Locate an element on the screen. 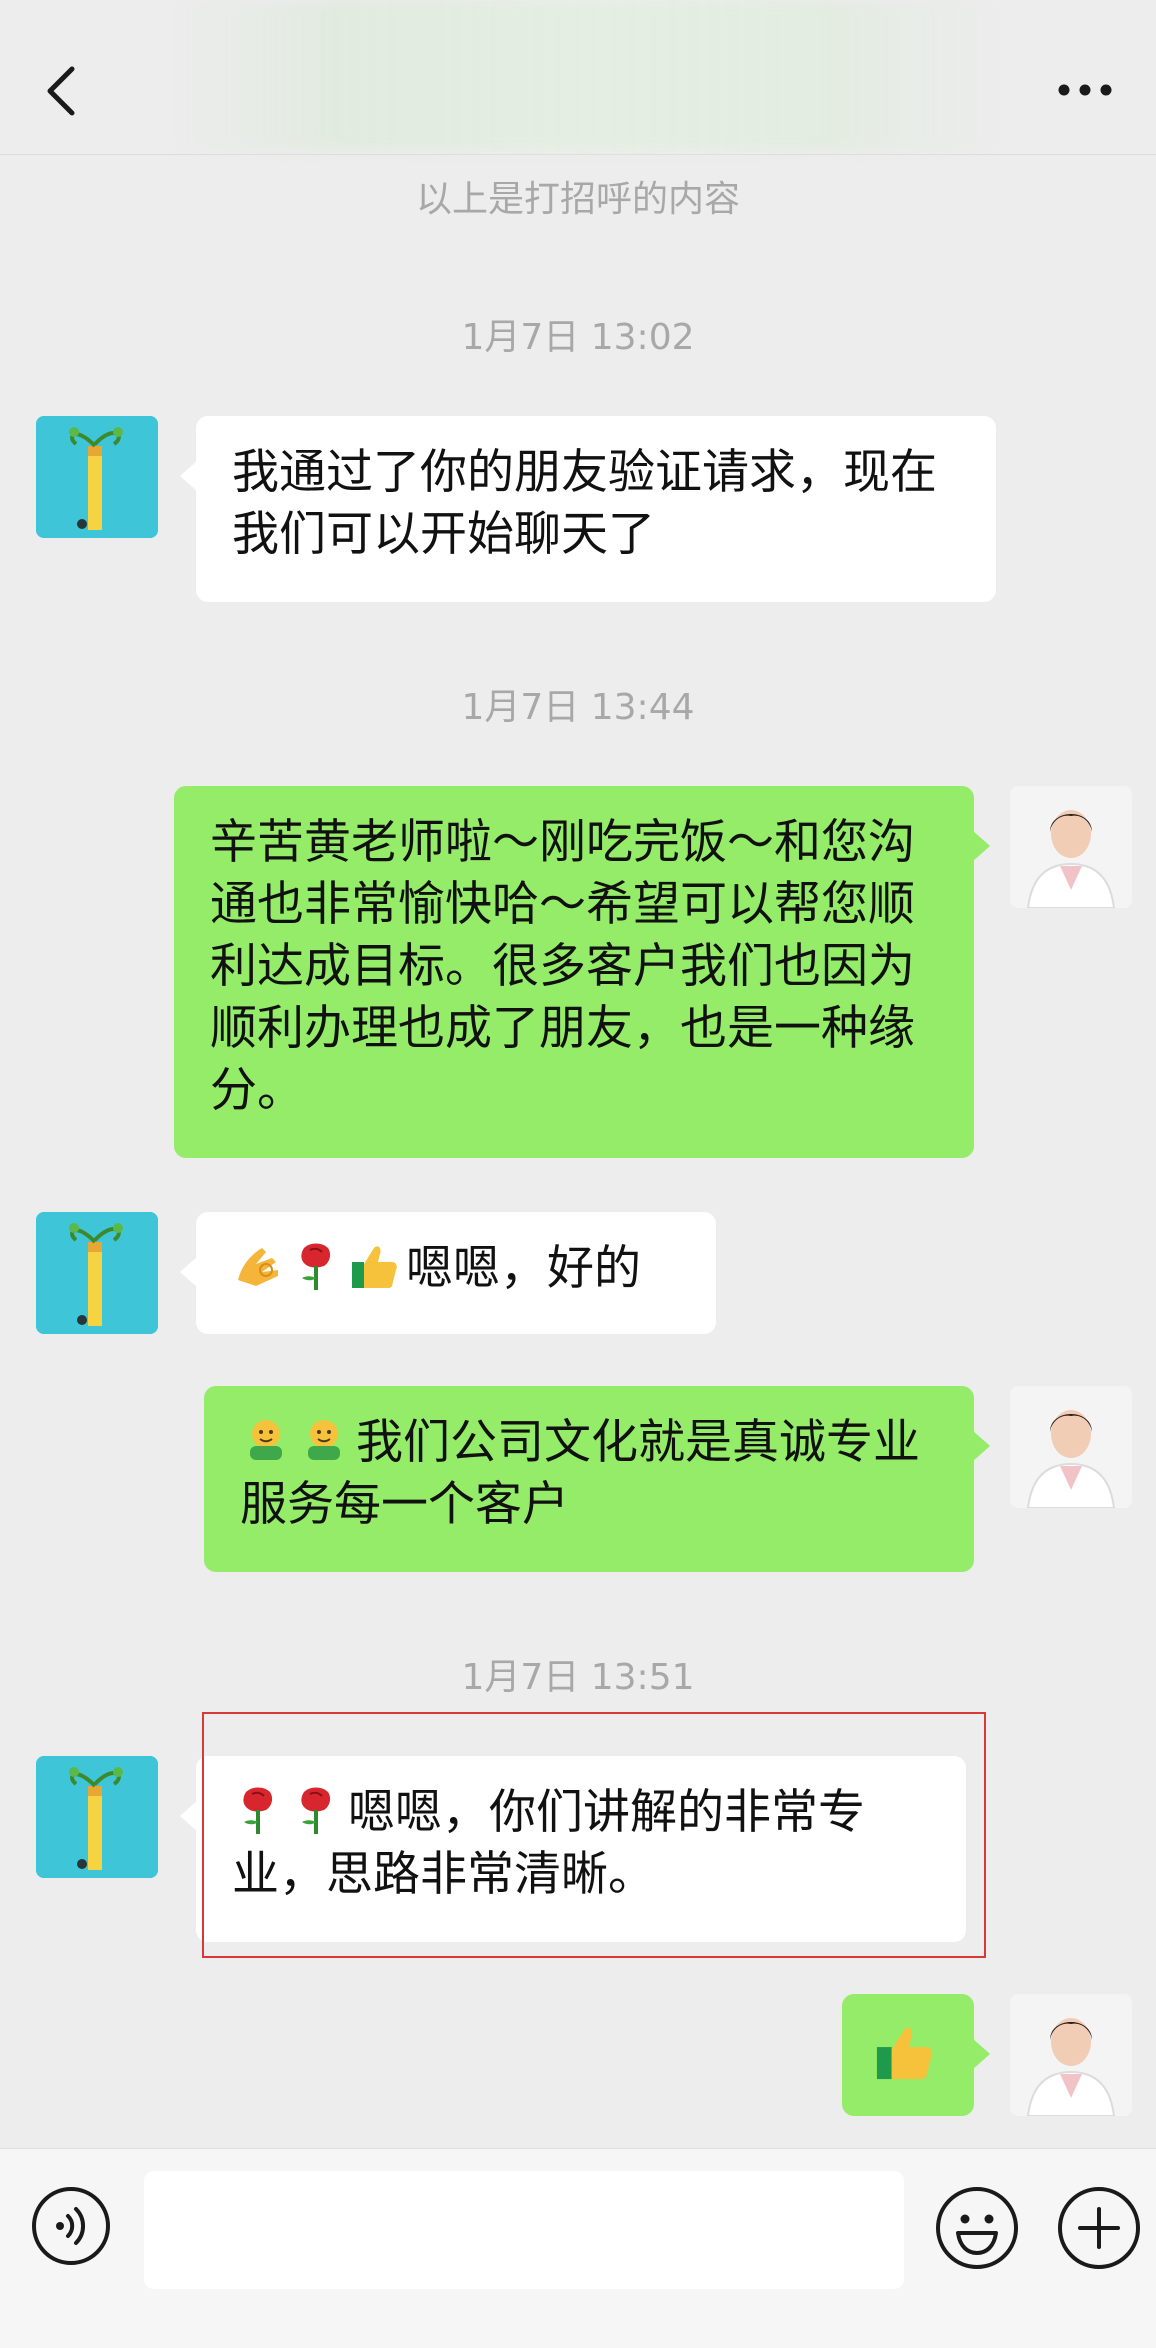 The image size is (1156, 2348). more-button is located at coordinates (1085, 90).